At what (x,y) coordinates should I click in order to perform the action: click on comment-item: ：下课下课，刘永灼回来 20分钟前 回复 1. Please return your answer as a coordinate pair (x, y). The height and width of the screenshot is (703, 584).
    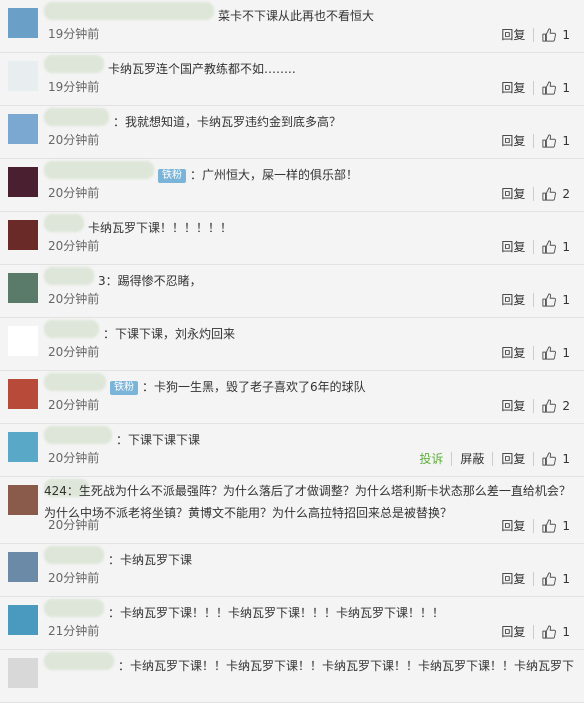
    Looking at the image, I should click on (292, 344).